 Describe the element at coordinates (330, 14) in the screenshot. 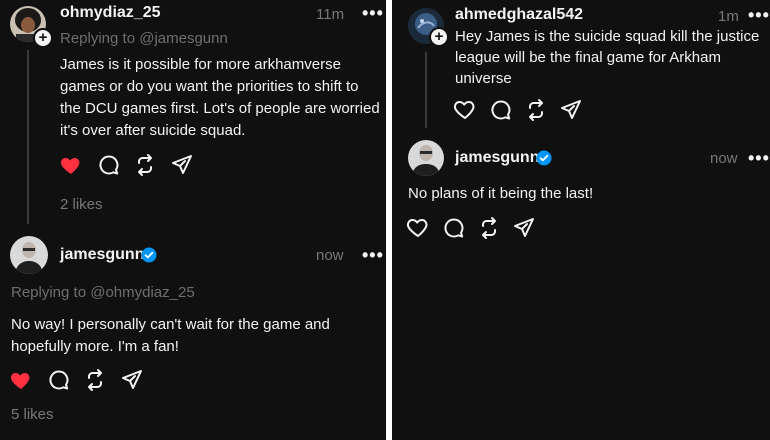

I see `post-timestamp: 11m` at that location.